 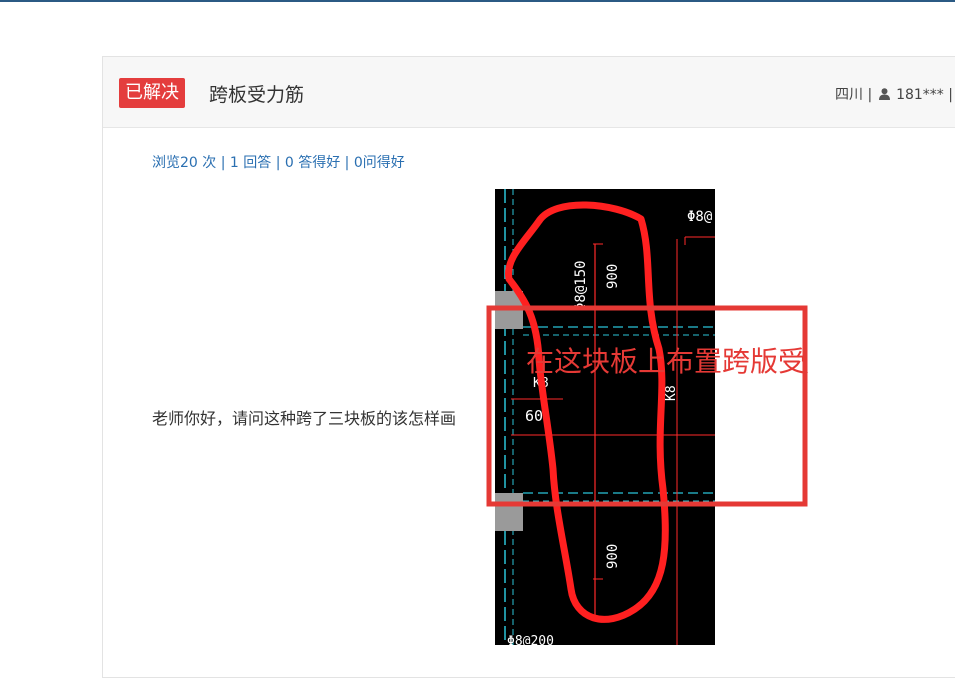 What do you see at coordinates (256, 93) in the screenshot?
I see `question-title: 跨板受力筋` at bounding box center [256, 93].